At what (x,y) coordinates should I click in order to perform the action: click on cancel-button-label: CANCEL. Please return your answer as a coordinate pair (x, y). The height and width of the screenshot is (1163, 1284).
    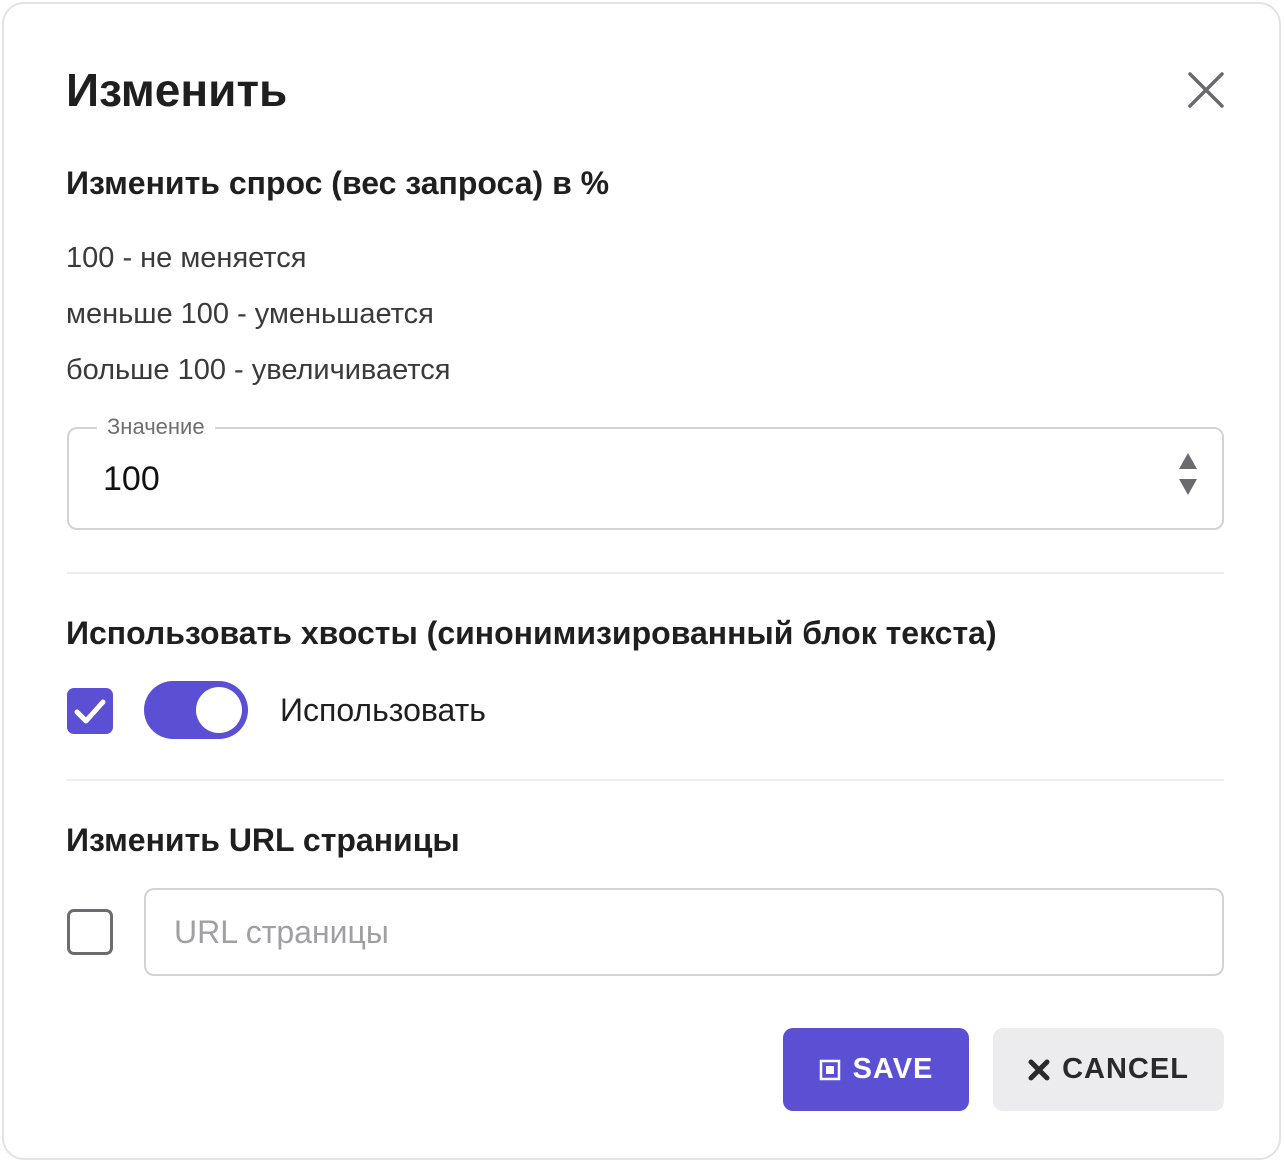
    Looking at the image, I should click on (1125, 1069).